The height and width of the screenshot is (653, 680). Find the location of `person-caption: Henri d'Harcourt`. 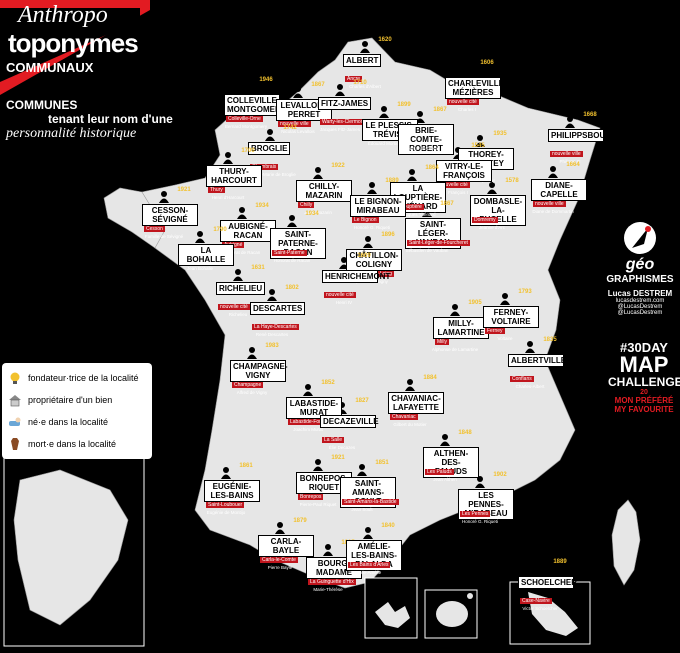

person-caption: Henri d'Harcourt is located at coordinates (228, 197).